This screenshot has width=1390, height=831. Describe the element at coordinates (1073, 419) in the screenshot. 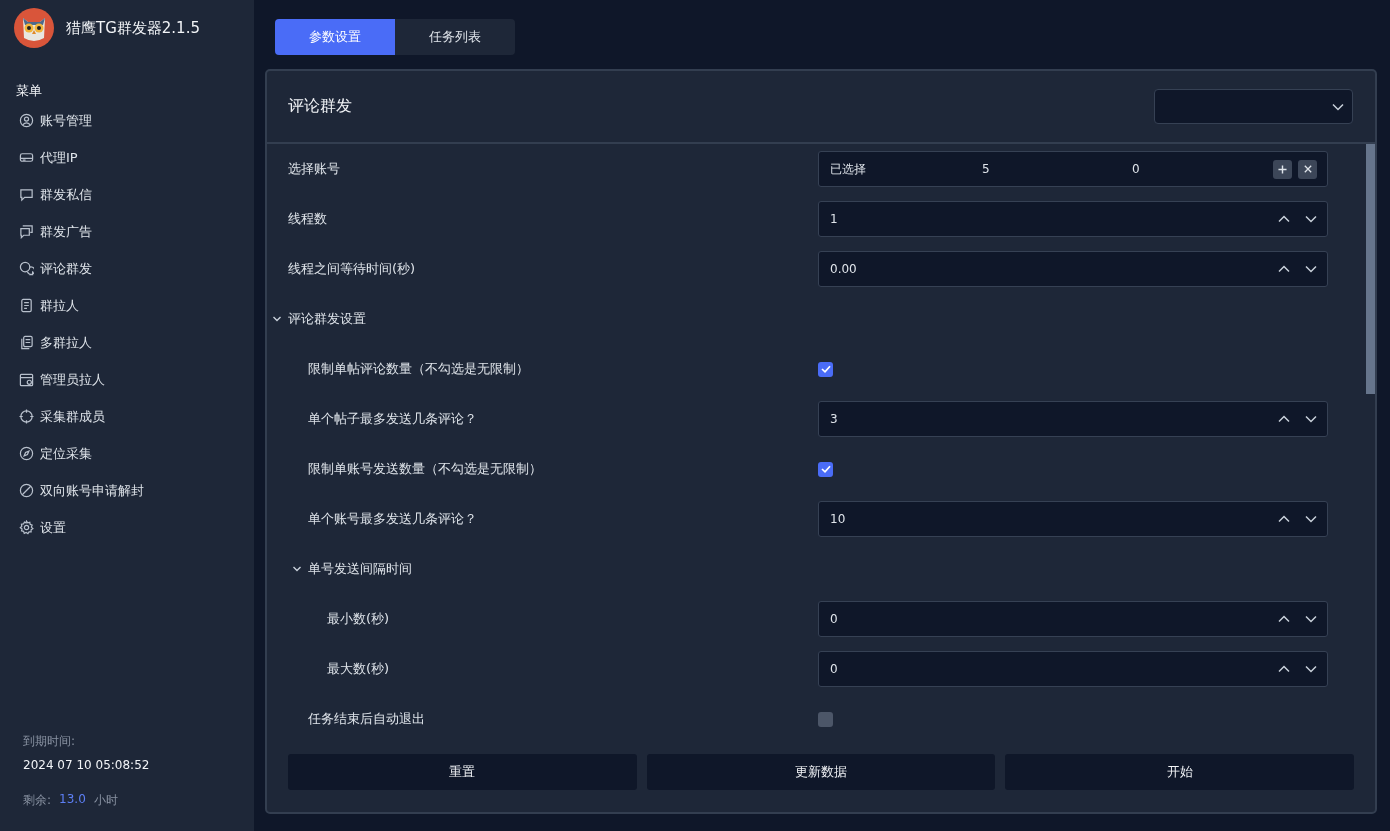

I see `number-input: 3` at that location.